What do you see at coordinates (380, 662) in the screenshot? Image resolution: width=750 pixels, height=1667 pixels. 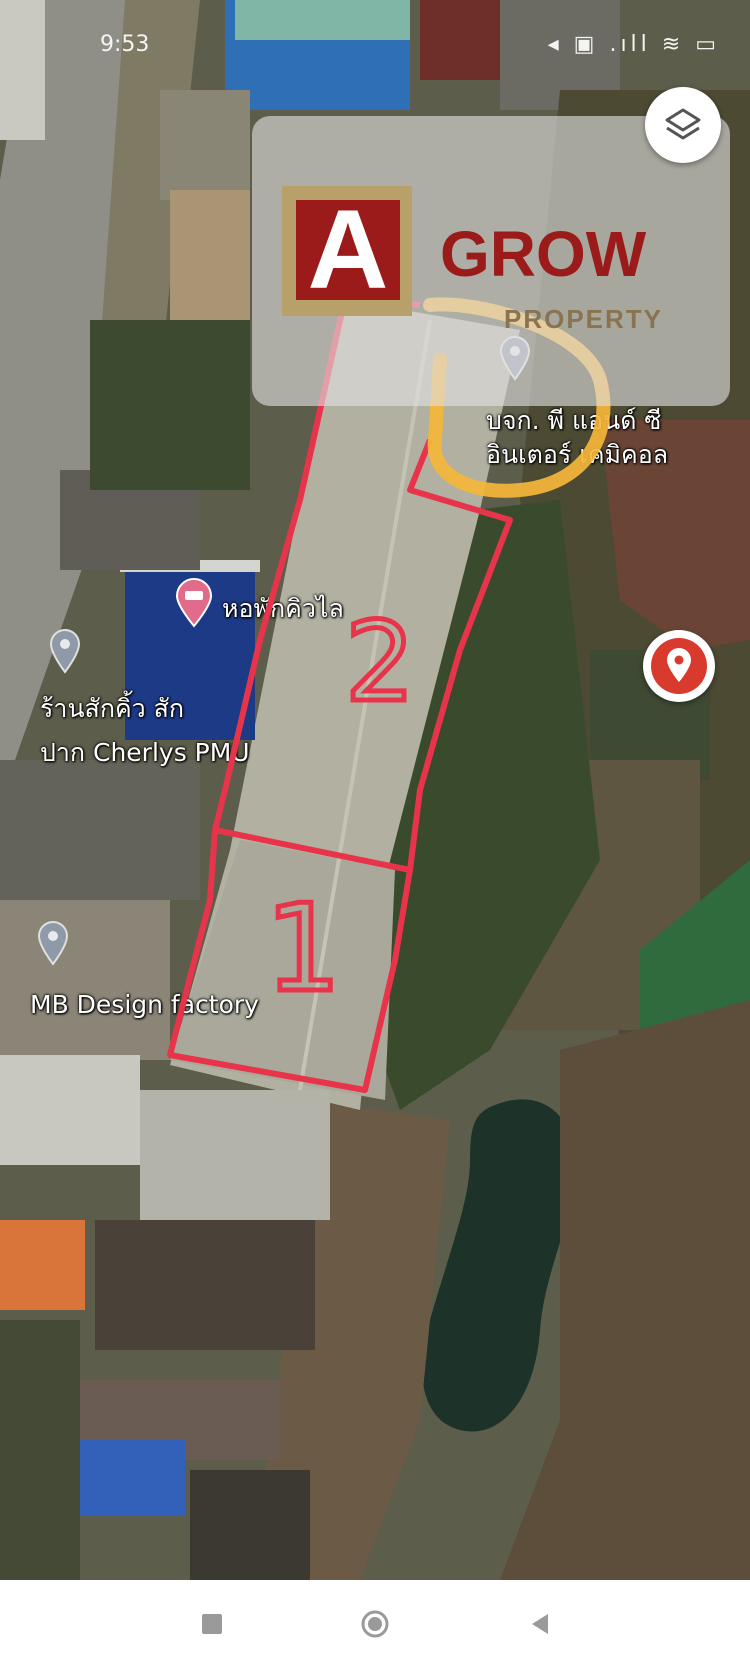 I see `zone-2-number: 2` at bounding box center [380, 662].